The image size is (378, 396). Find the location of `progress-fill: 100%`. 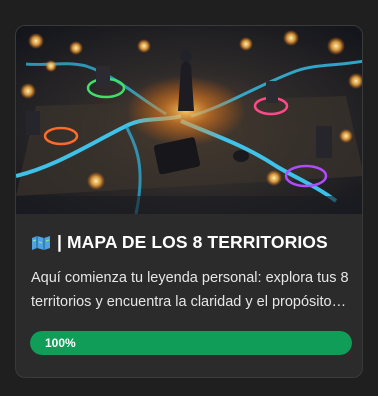

progress-fill: 100% is located at coordinates (191, 343).